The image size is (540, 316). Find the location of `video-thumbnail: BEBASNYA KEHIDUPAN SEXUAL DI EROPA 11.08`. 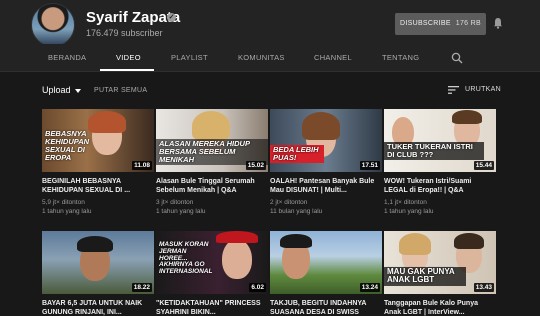

video-thumbnail: BEBASNYA KEHIDUPAN SEXUAL DI EROPA 11.08 is located at coordinates (98, 140).